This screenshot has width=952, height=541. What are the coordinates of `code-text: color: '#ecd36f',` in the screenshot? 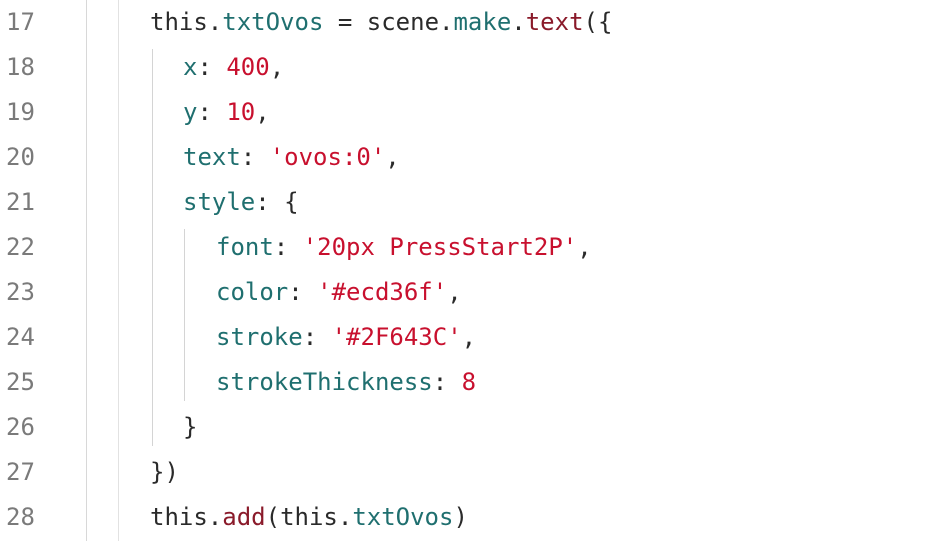 It's located at (339, 292).